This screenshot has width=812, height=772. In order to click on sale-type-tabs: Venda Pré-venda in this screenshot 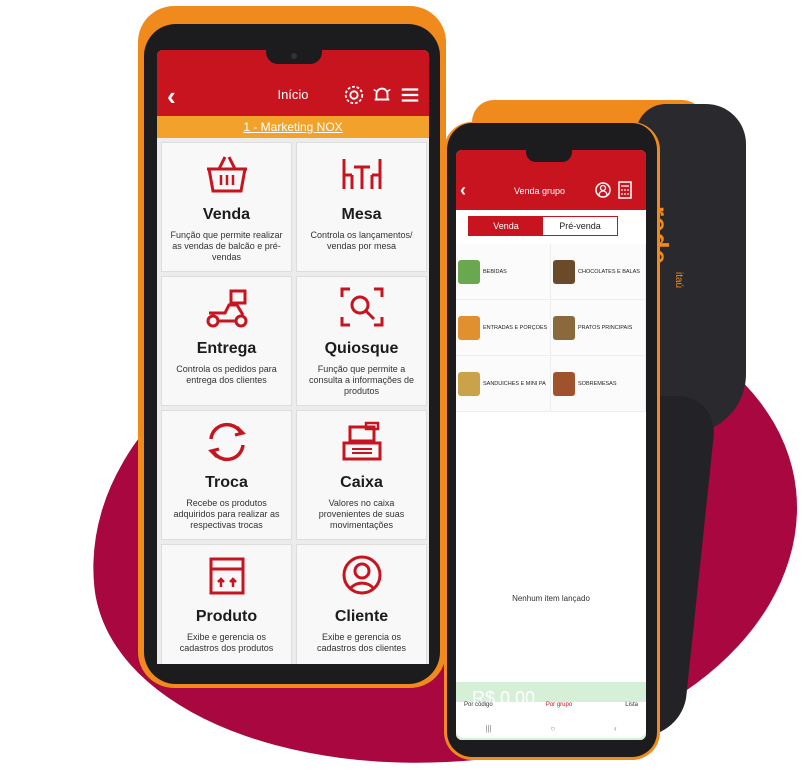, I will do `click(543, 226)`.